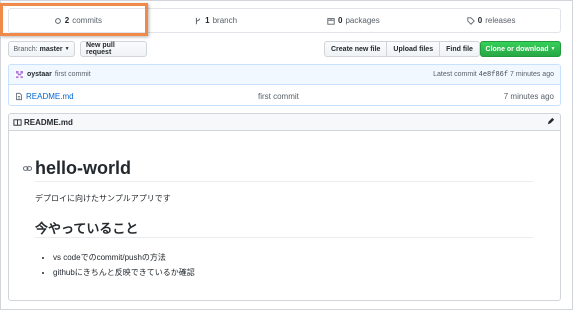 The height and width of the screenshot is (310, 573). Describe the element at coordinates (50, 96) in the screenshot. I see `file-name: README.md` at that location.